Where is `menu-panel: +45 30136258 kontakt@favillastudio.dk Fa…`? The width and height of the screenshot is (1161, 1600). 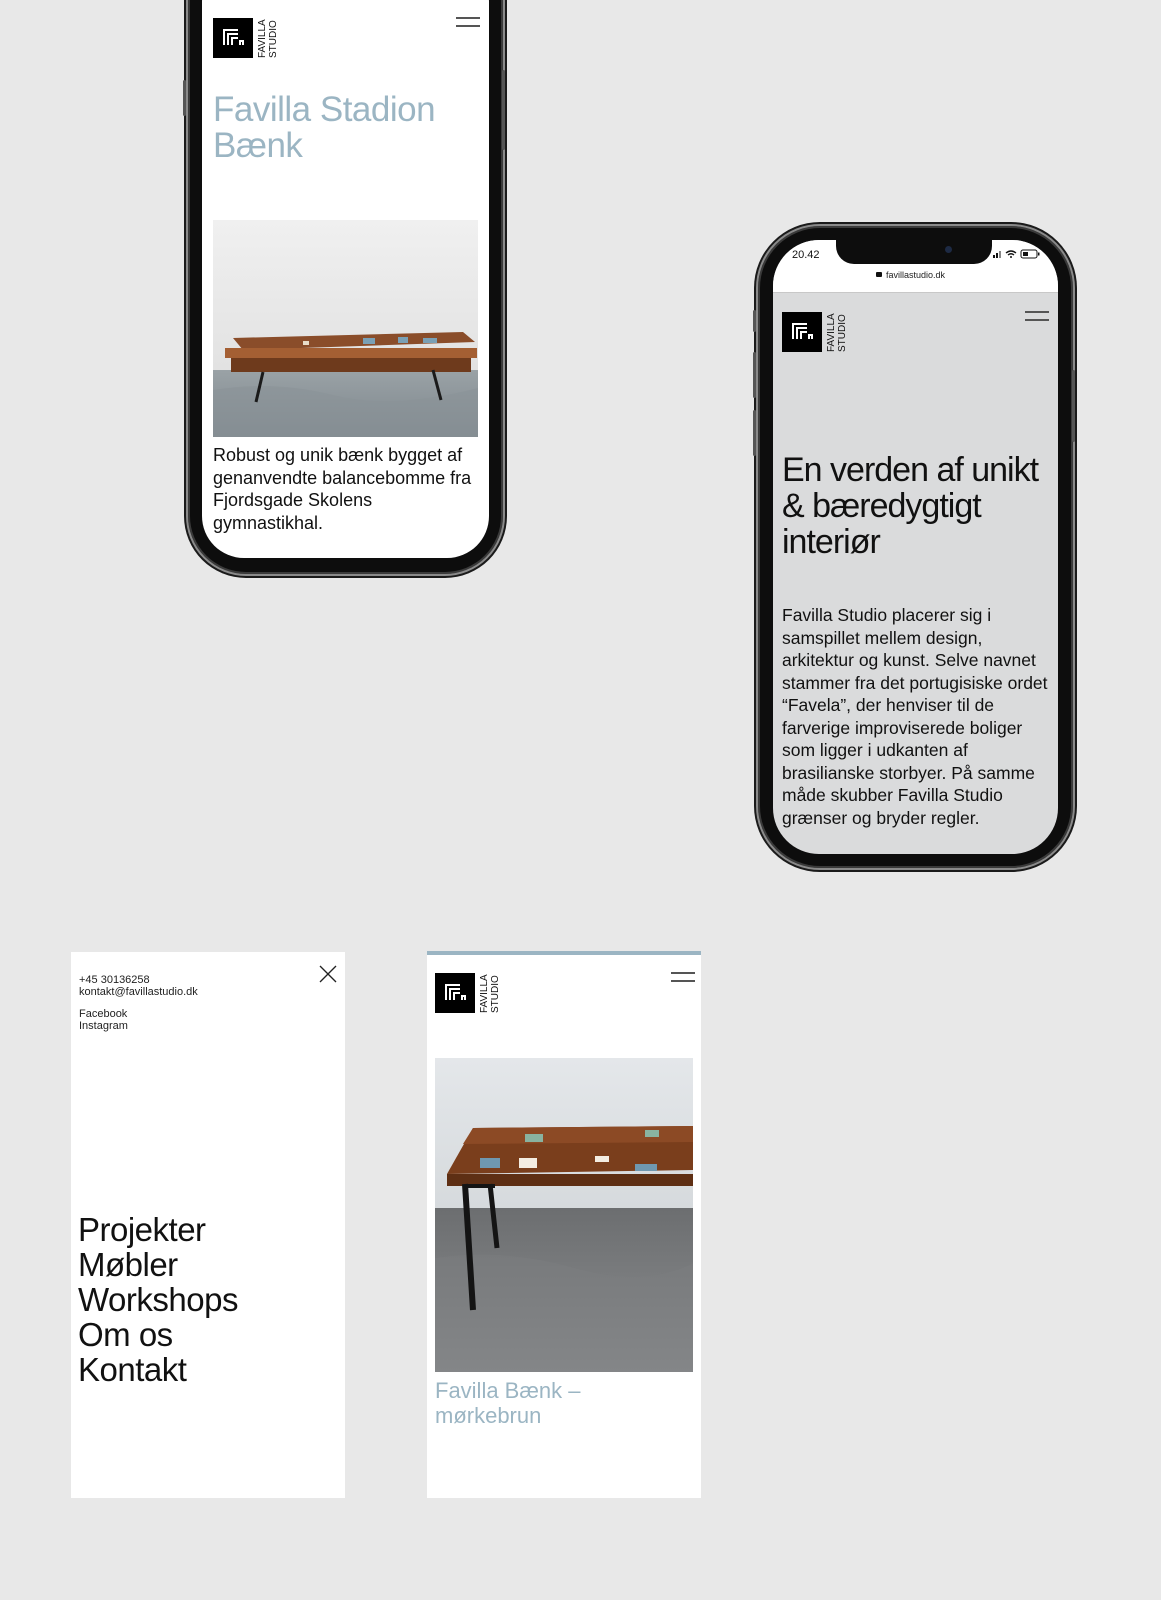 menu-panel: +45 30136258 kontakt@favillastudio.dk Fa… is located at coordinates (208, 1225).